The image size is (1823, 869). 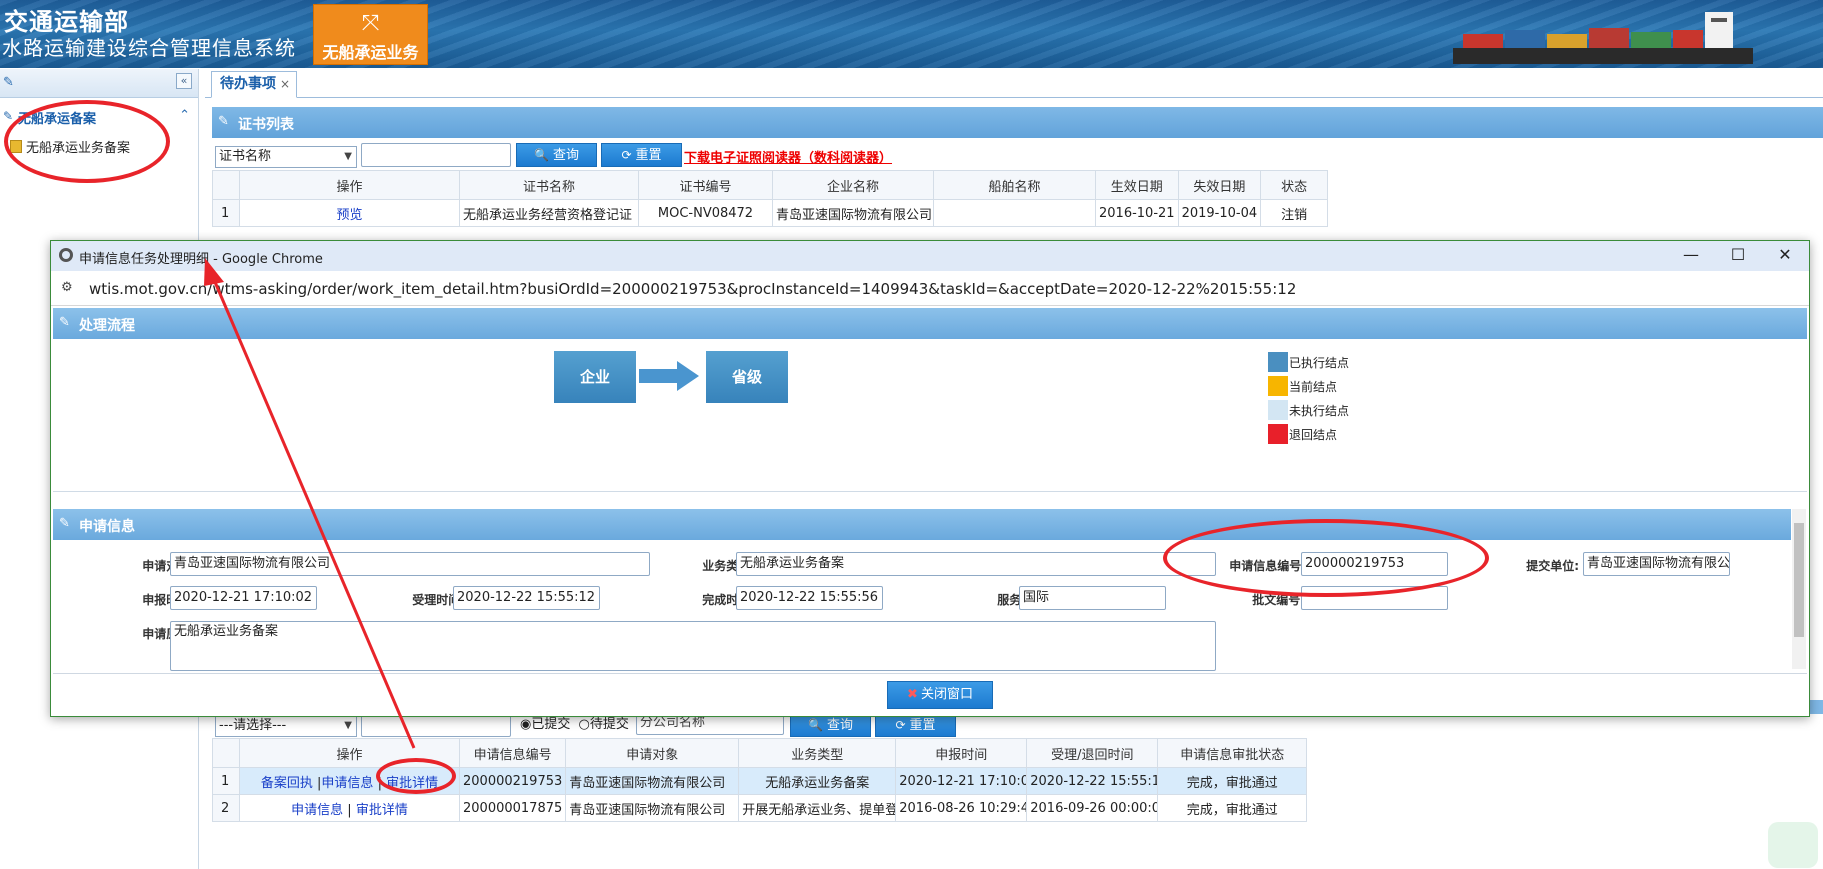 I want to click on radio-pending: ○待提交, so click(x=604, y=724).